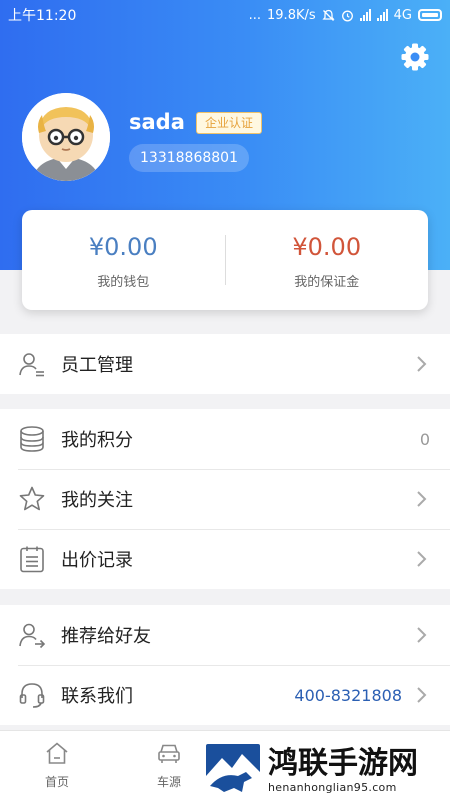  What do you see at coordinates (97, 365) in the screenshot?
I see `menu-label-staff: 员工管理` at bounding box center [97, 365].